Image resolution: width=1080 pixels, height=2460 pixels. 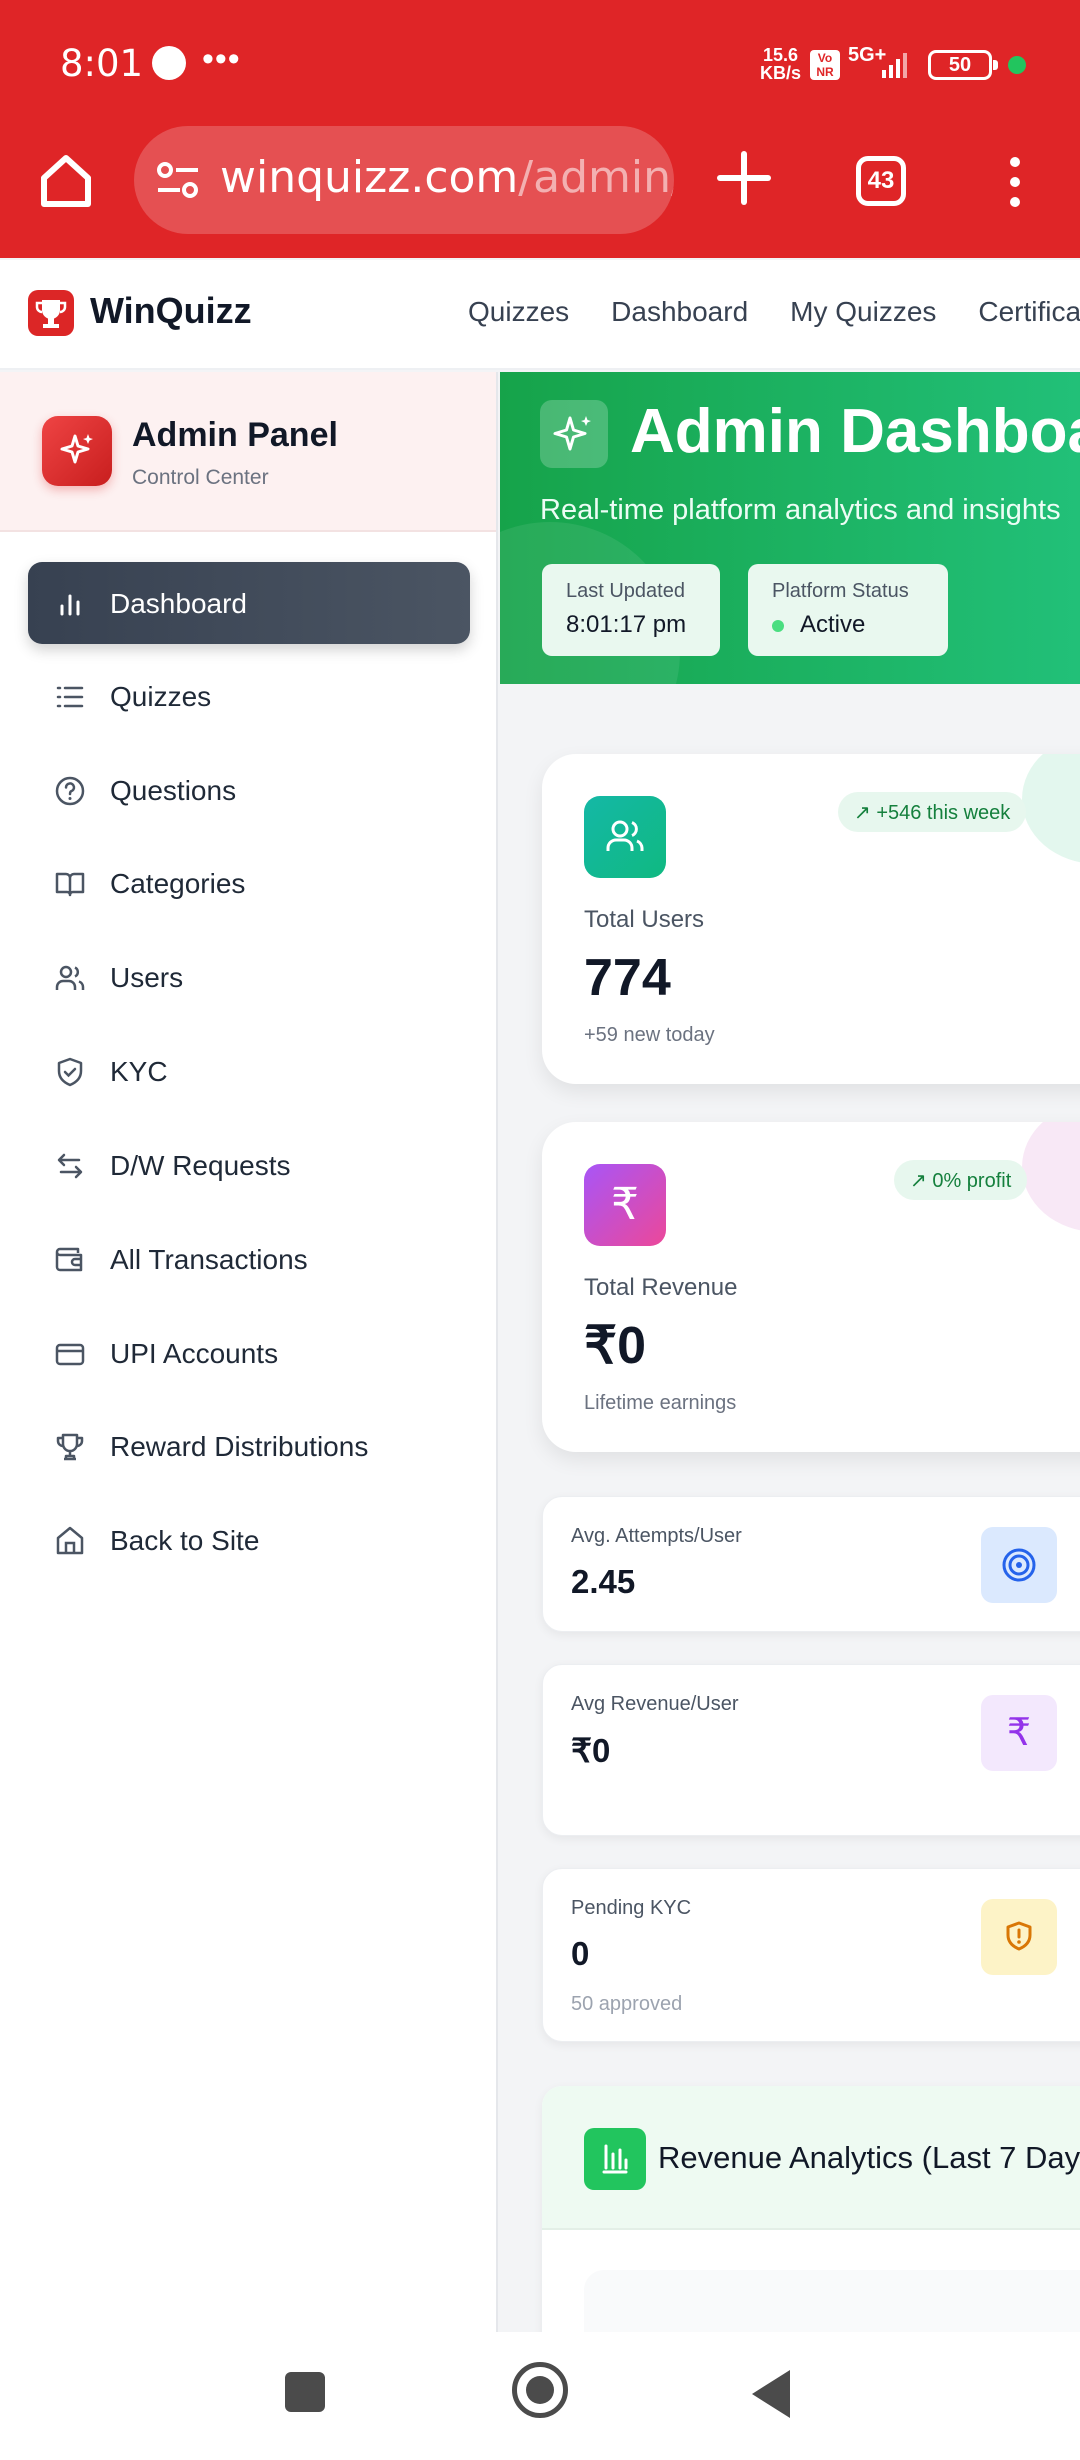 I want to click on sidebar-item-reward-distributions: Reward Distributions, so click(x=249, y=1446).